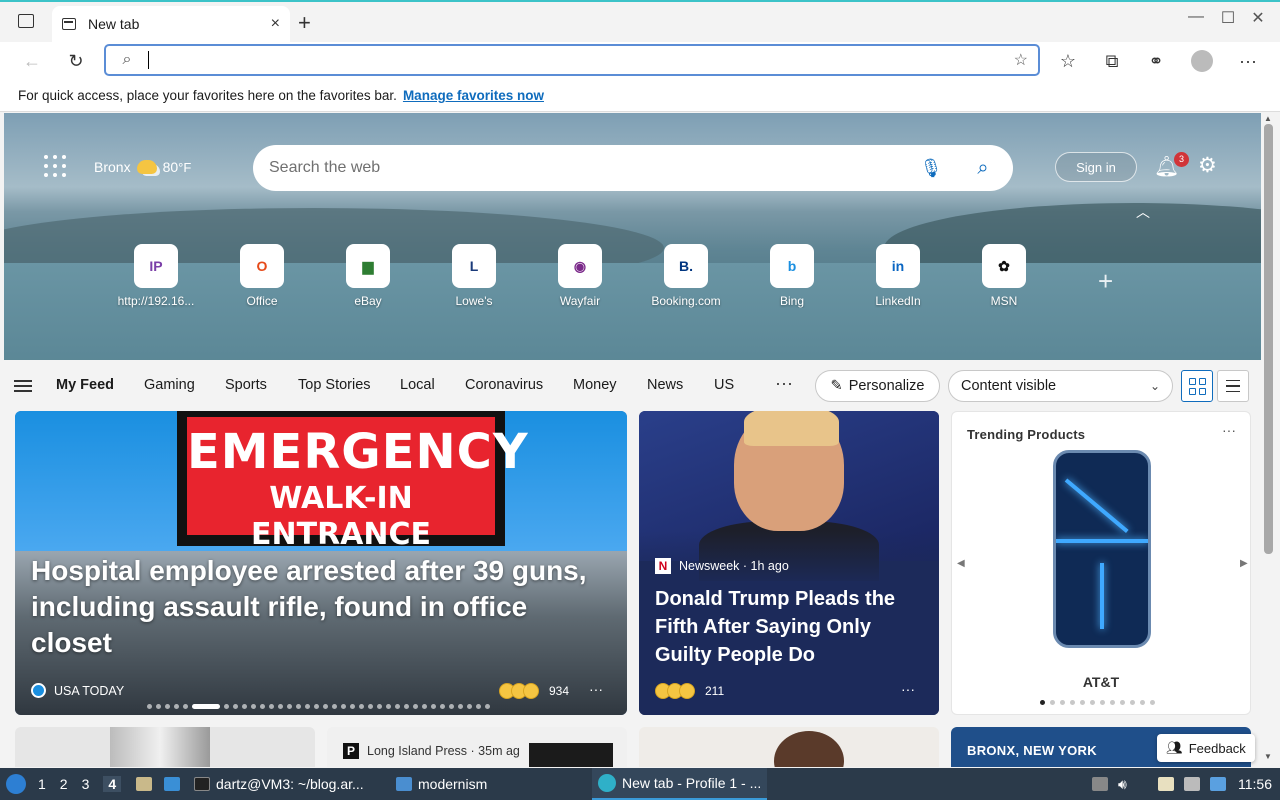 Image resolution: width=1280 pixels, height=800 pixels. Describe the element at coordinates (1112, 61) in the screenshot. I see `collections-icon: ⧉` at that location.